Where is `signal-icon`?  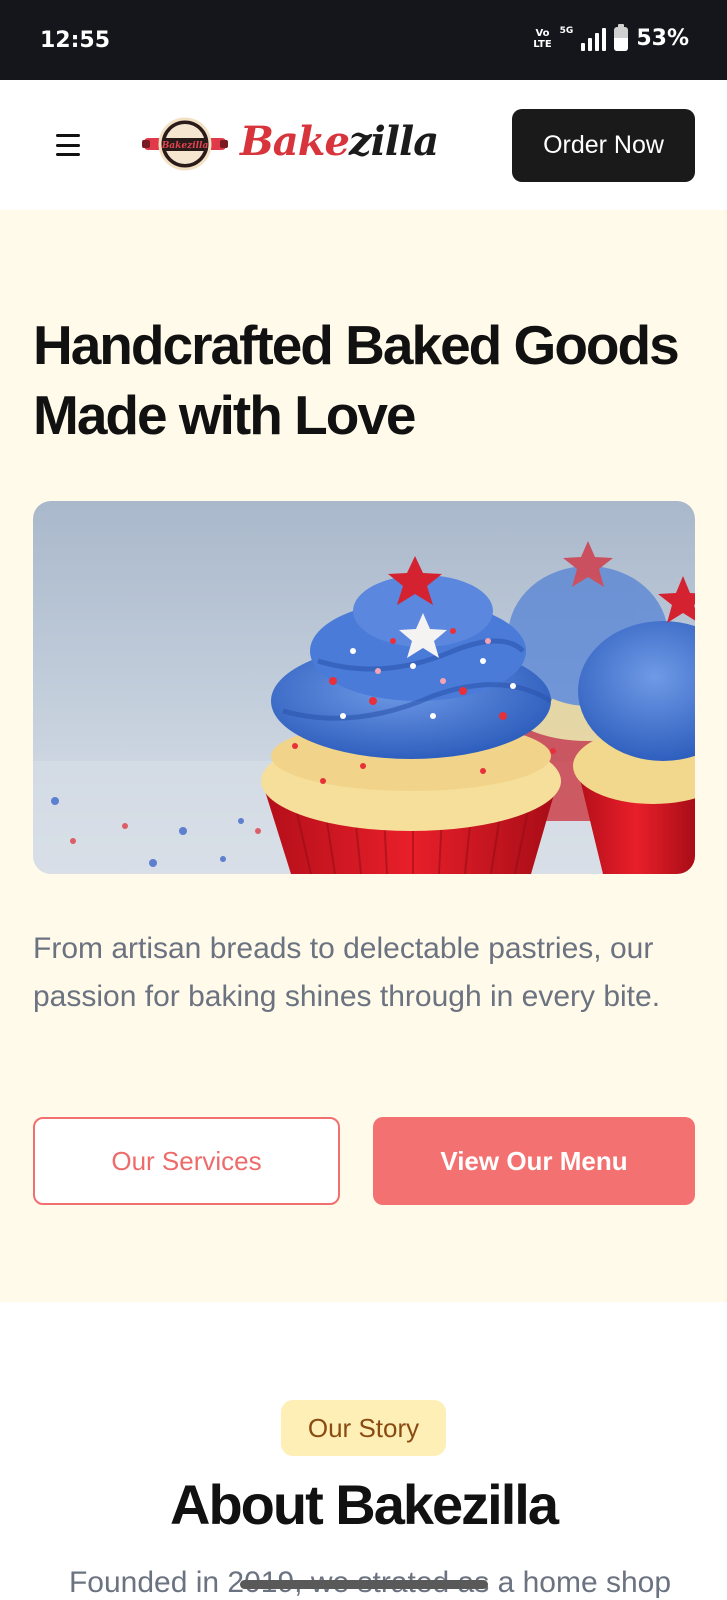 signal-icon is located at coordinates (594, 39).